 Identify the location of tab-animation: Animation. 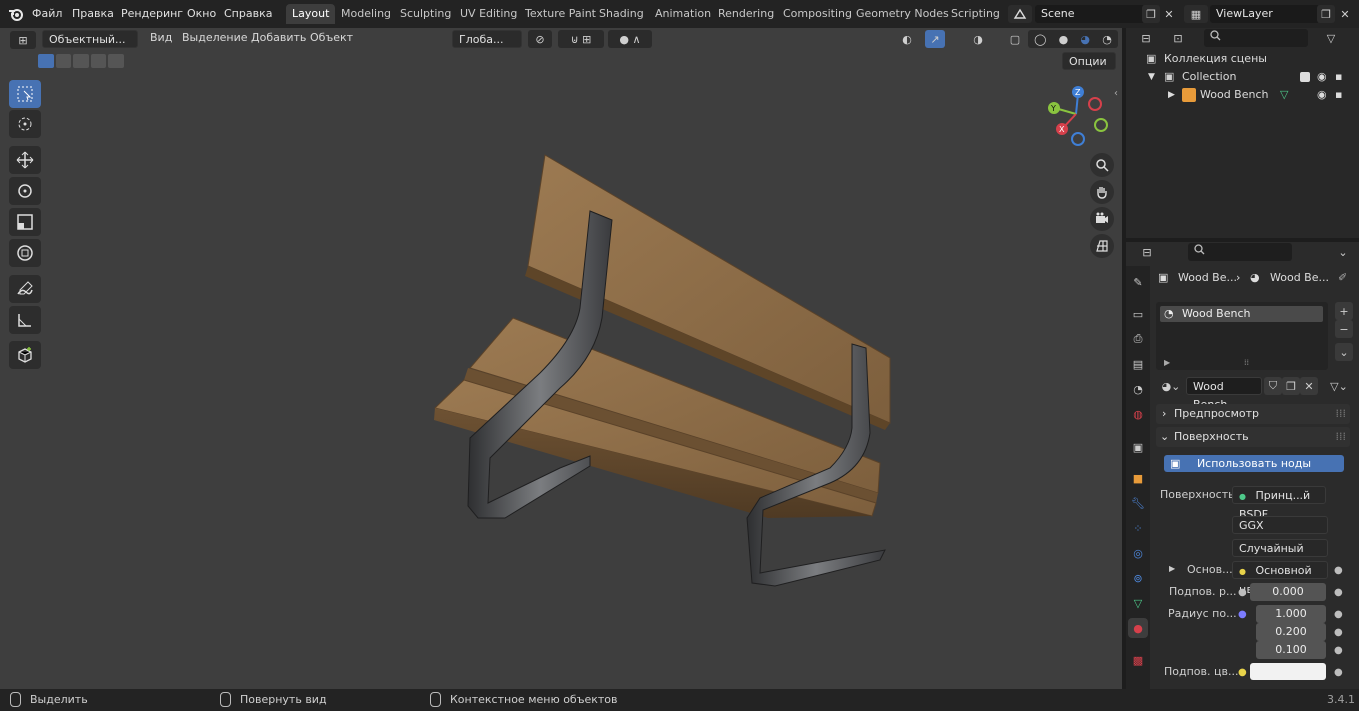
(683, 14).